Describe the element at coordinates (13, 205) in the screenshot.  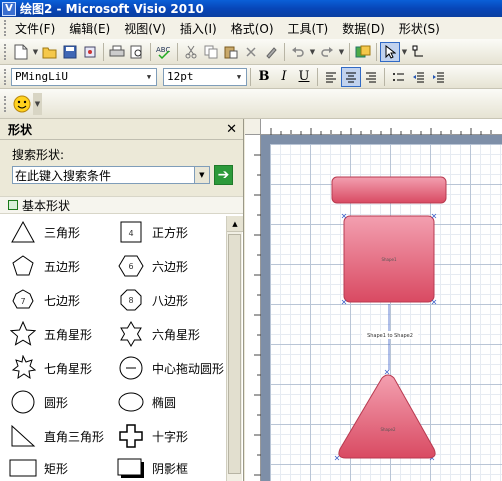
I see `stencil-icon` at that location.